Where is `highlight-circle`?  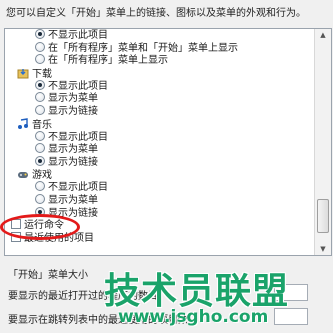
highlight-circle is located at coordinates (40, 227).